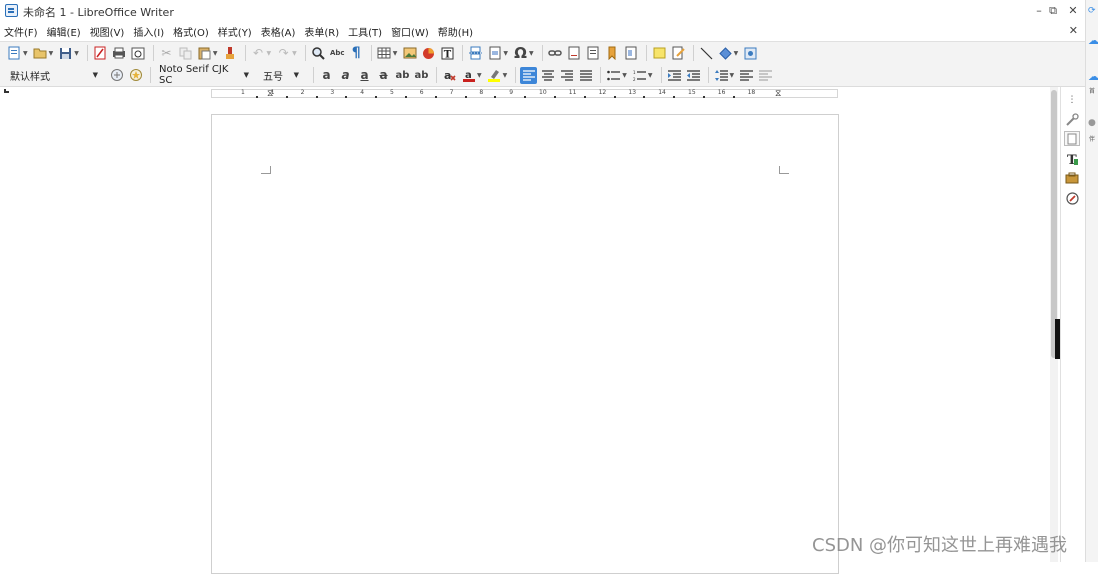 The width and height of the screenshot is (1098, 574). I want to click on restore-button: ⧉, so click(1053, 11).